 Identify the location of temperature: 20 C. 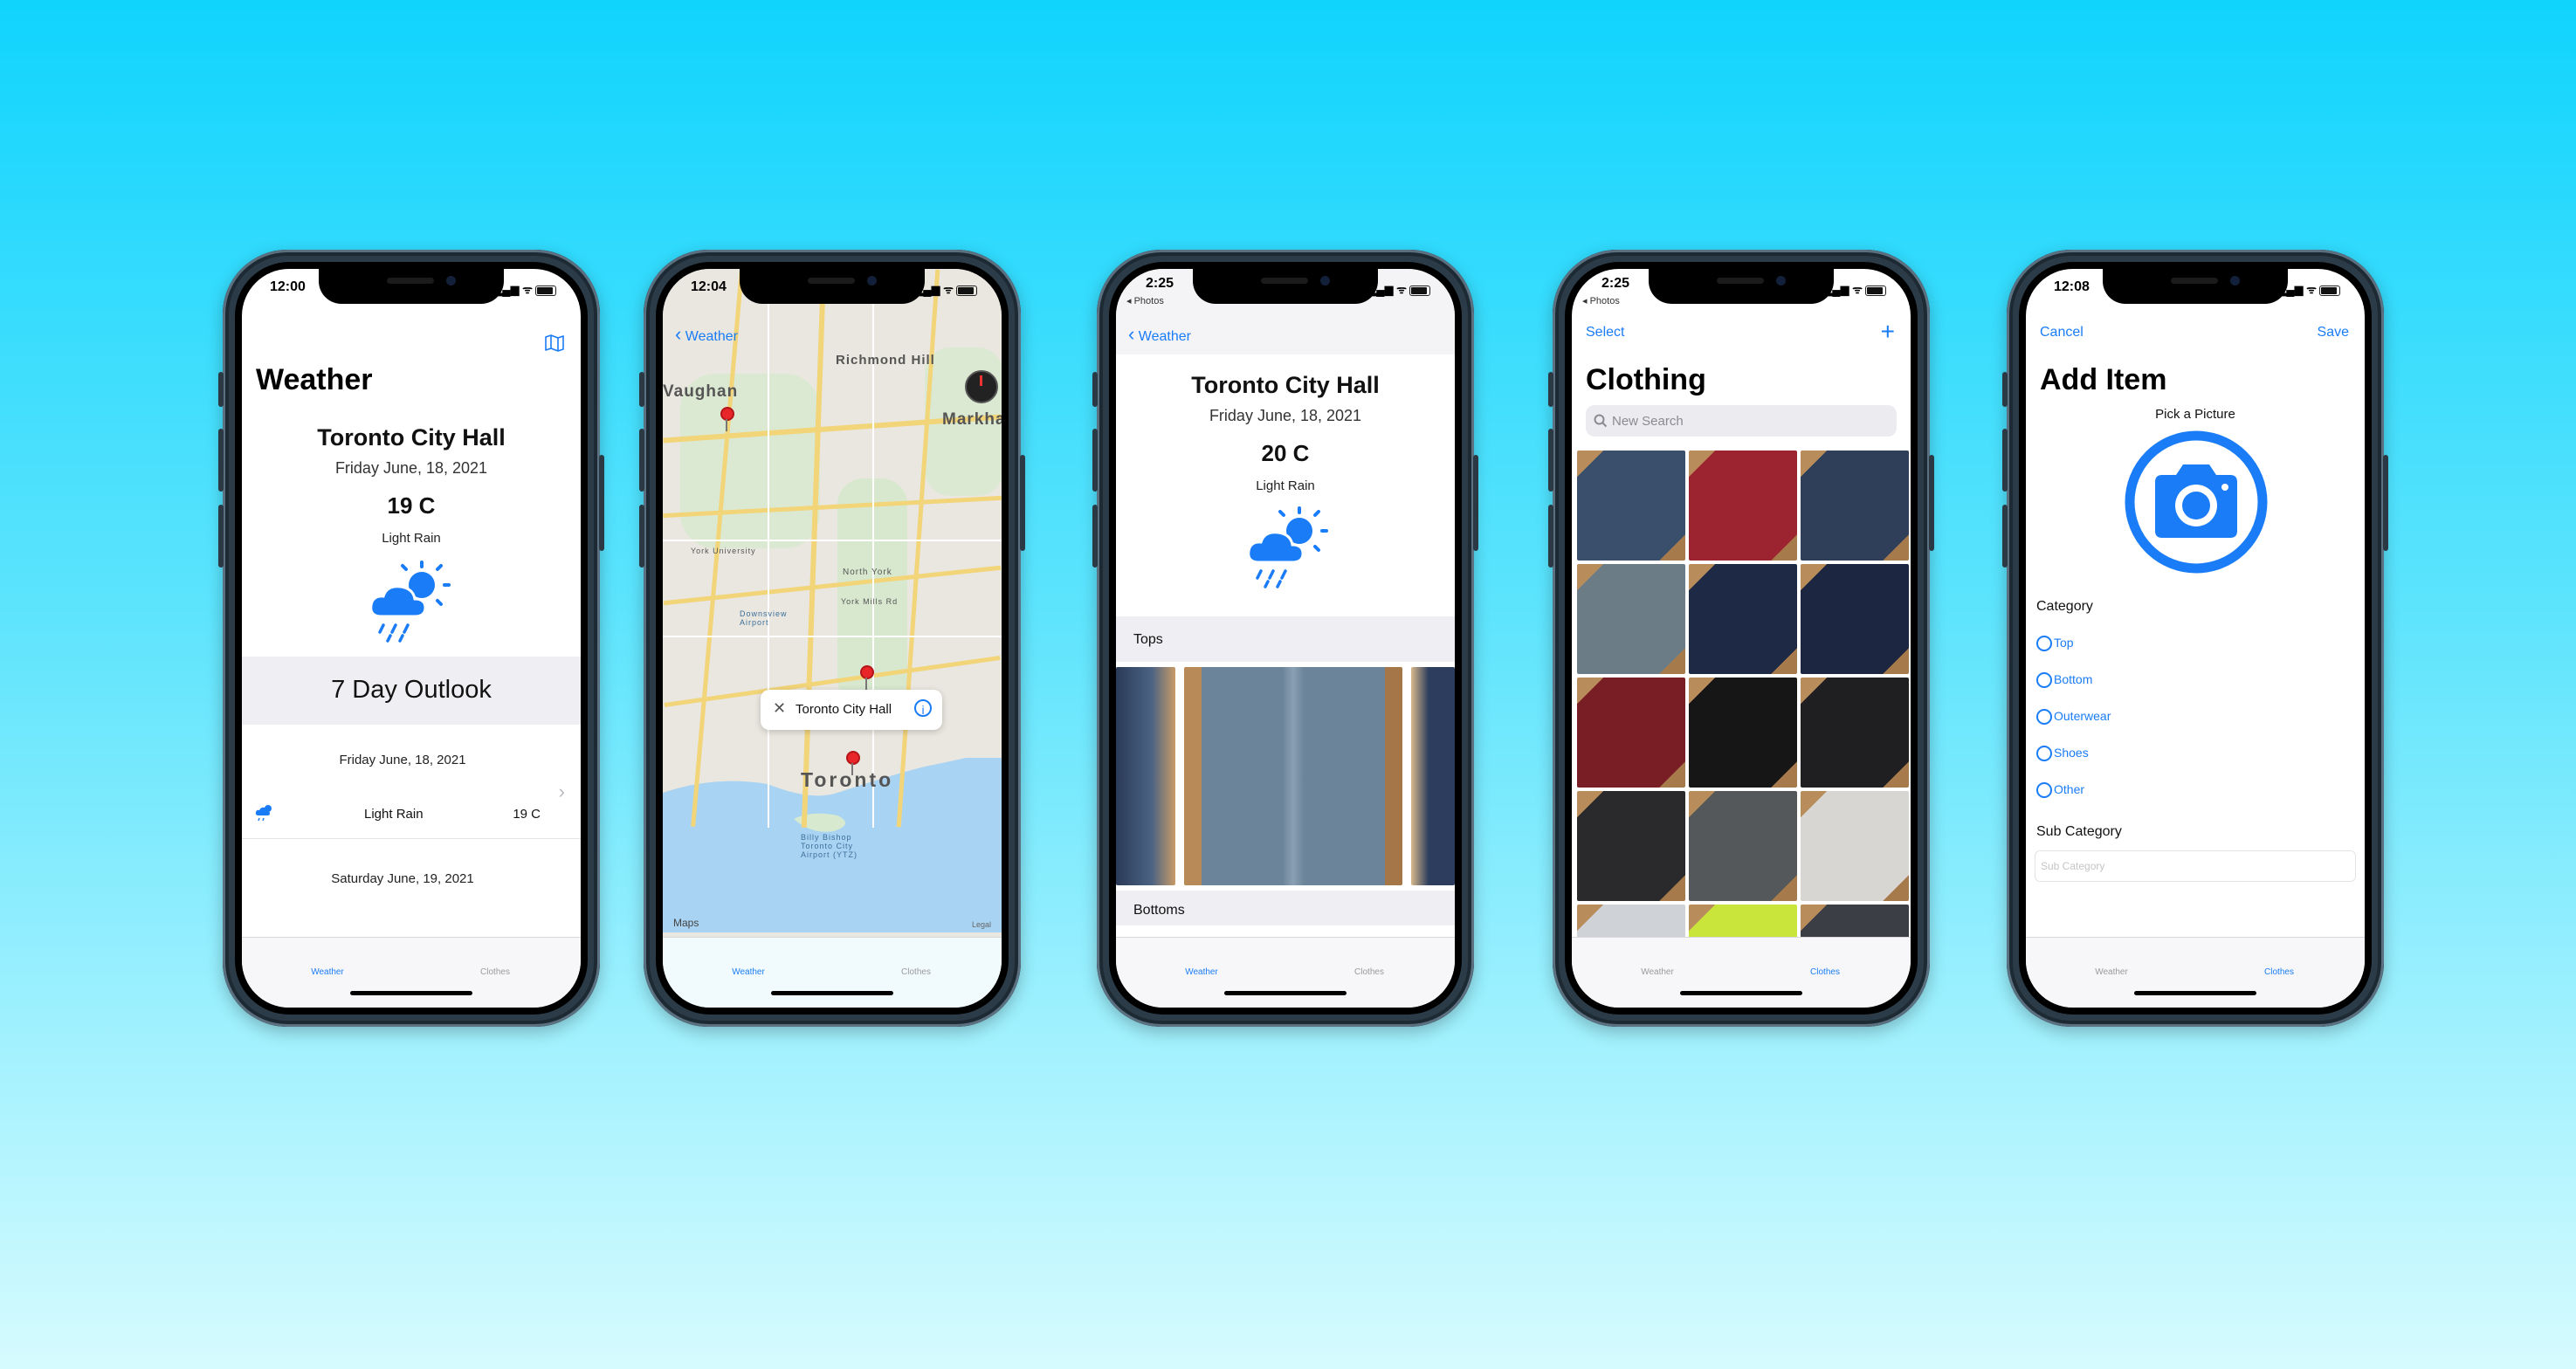
(1285, 453).